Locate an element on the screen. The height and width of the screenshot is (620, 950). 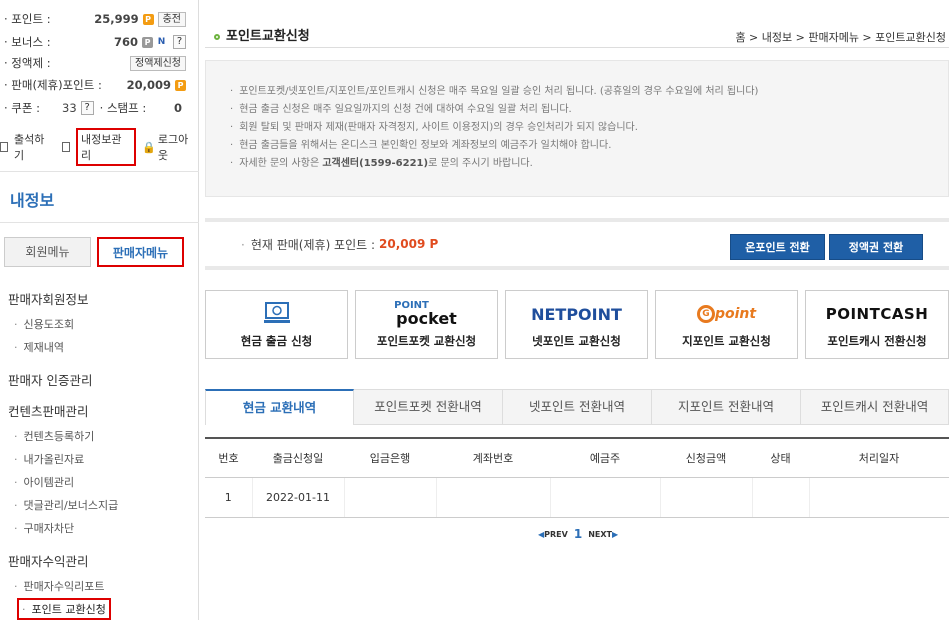
menu-sanctions: 제재내역 is located at coordinates (39, 347).